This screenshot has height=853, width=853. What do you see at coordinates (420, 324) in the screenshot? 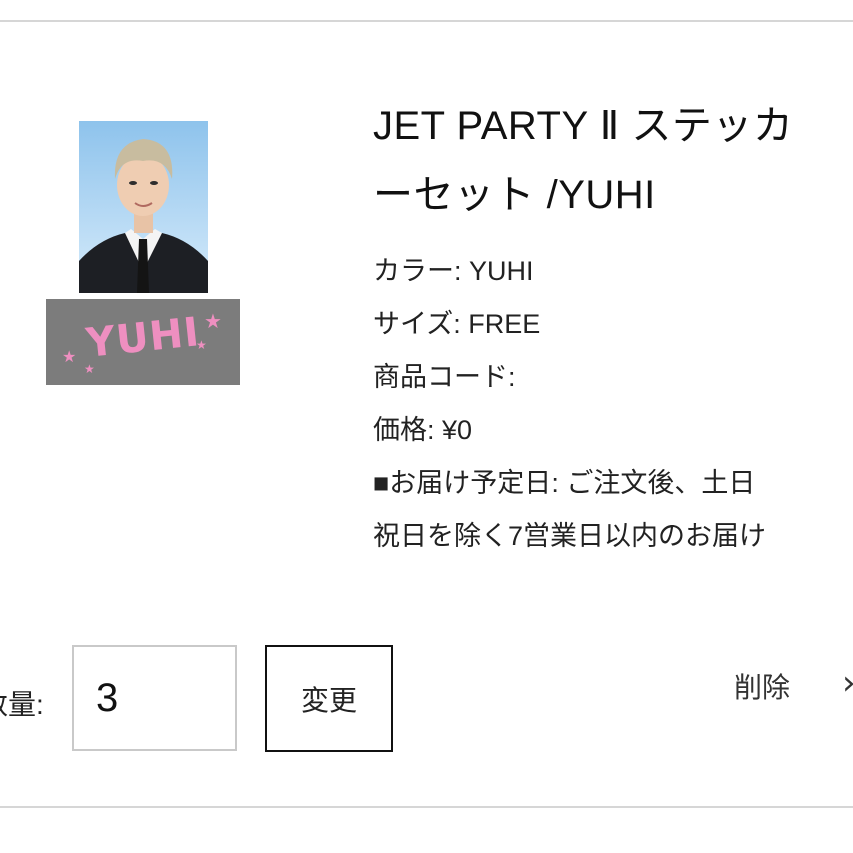
I see `size-label: サイズ` at bounding box center [420, 324].